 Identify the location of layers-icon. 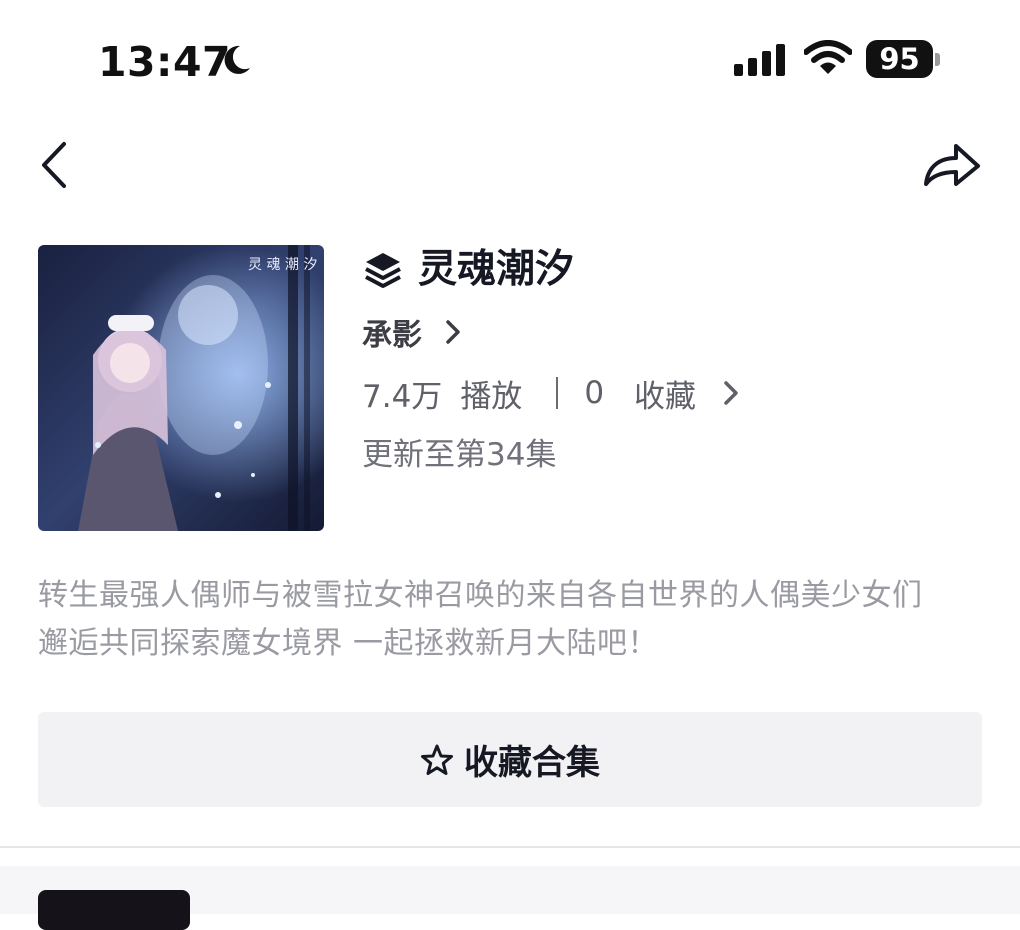
(383, 270).